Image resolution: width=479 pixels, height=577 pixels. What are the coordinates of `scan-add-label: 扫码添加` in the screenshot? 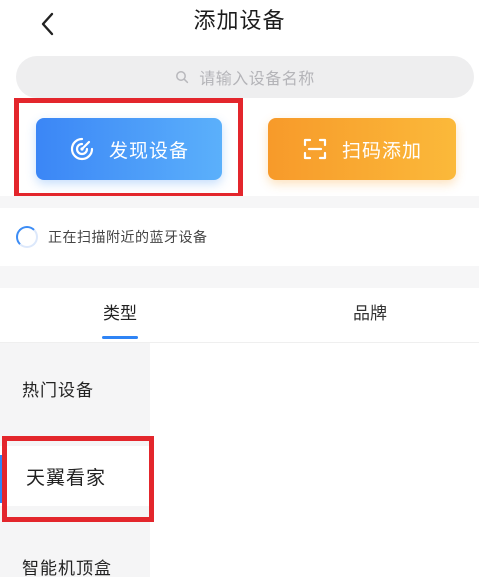 It's located at (381, 150).